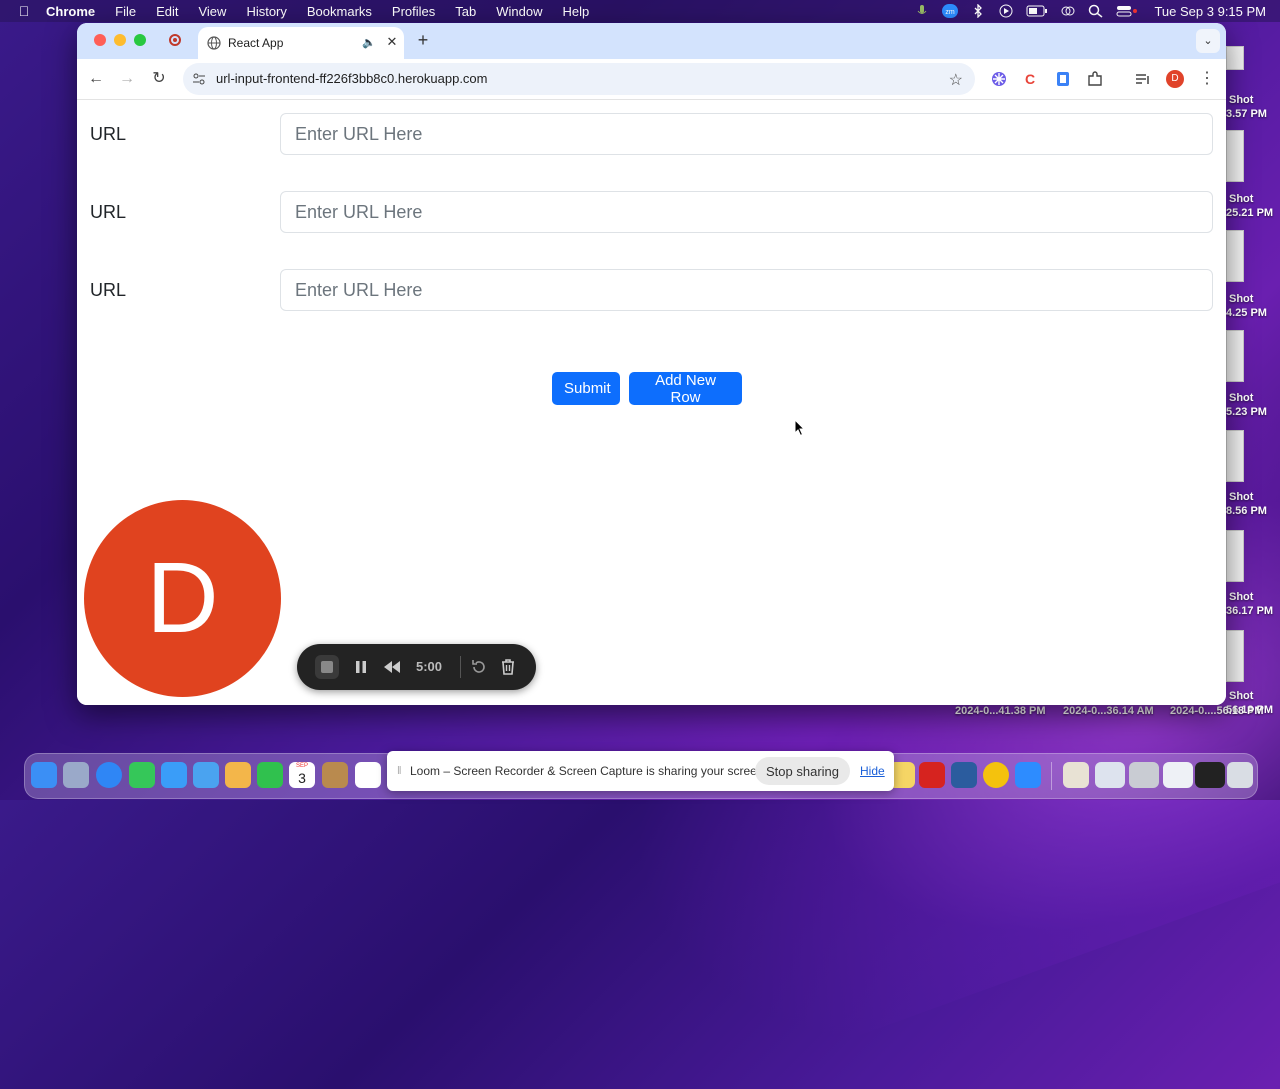 The image size is (1280, 1089). Describe the element at coordinates (651, 41) in the screenshot. I see `tab-strip: React App 🔈 ✕ + ⌄` at that location.